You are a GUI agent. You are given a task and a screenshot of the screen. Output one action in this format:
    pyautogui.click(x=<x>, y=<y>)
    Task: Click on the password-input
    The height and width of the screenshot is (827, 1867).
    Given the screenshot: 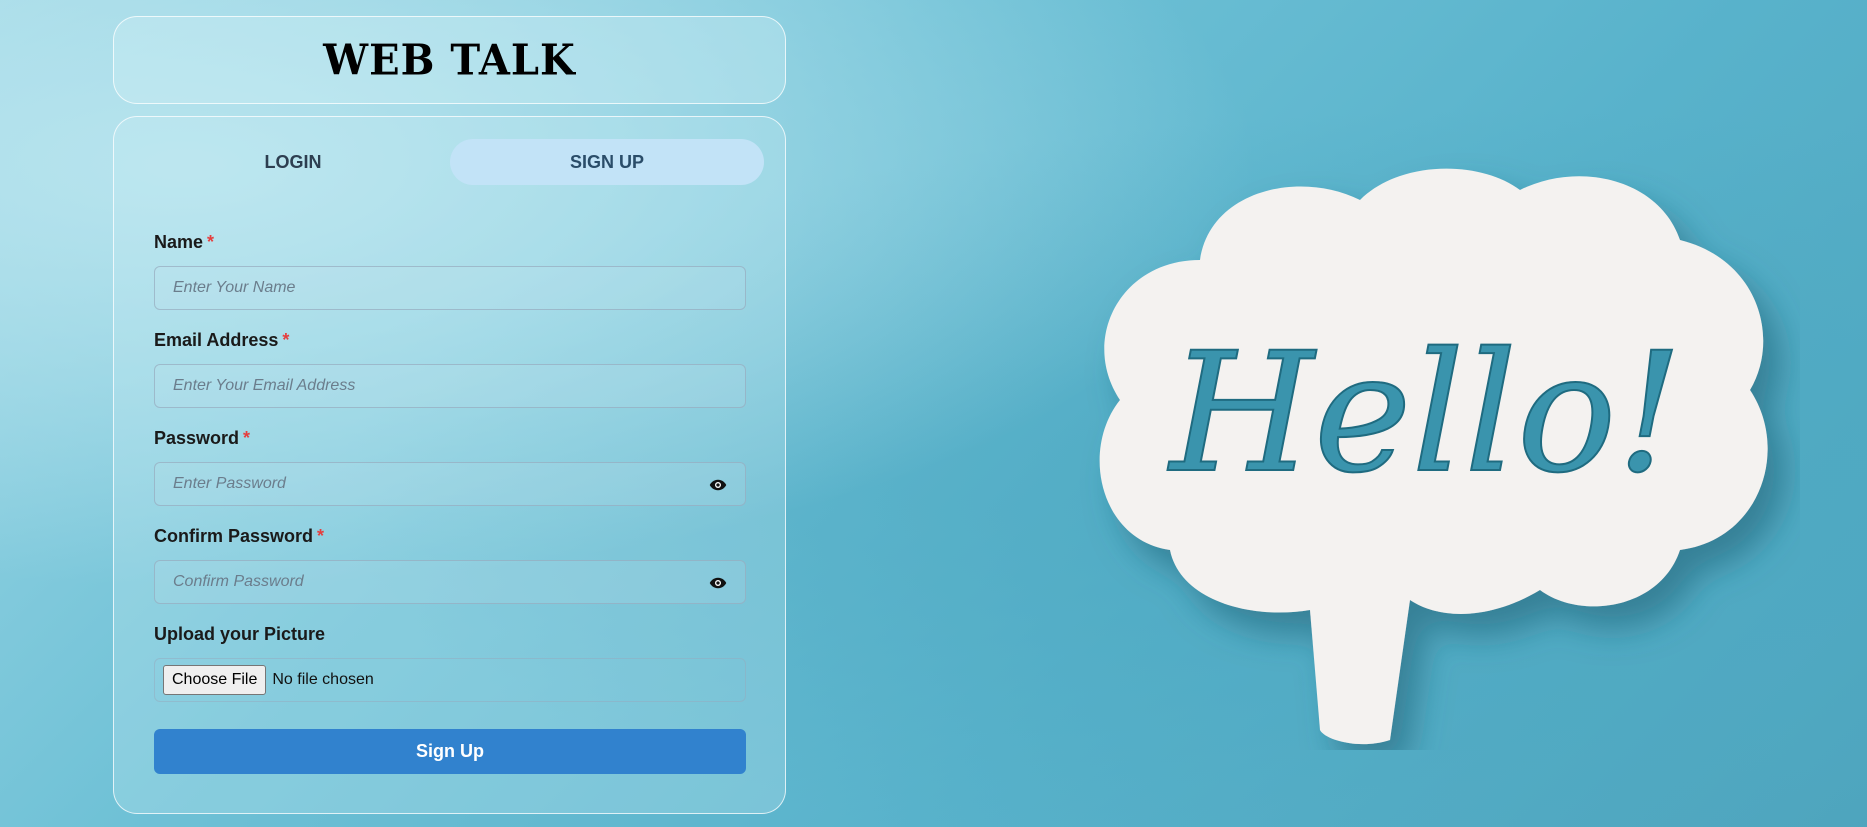 What is the action you would take?
    pyautogui.click(x=450, y=484)
    